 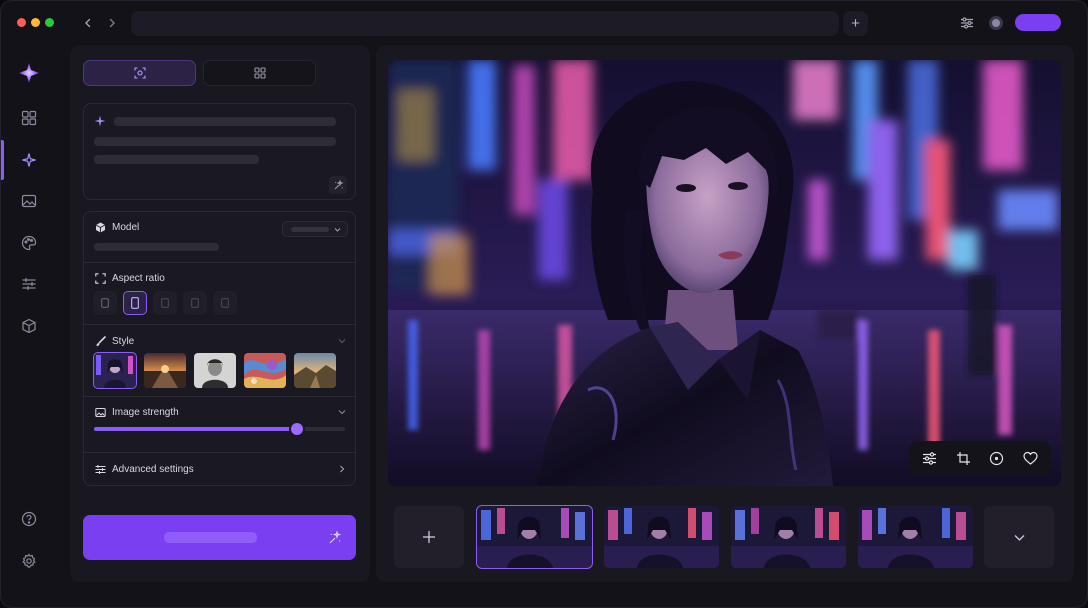 I want to click on strength-icon-wrap, so click(x=100, y=412).